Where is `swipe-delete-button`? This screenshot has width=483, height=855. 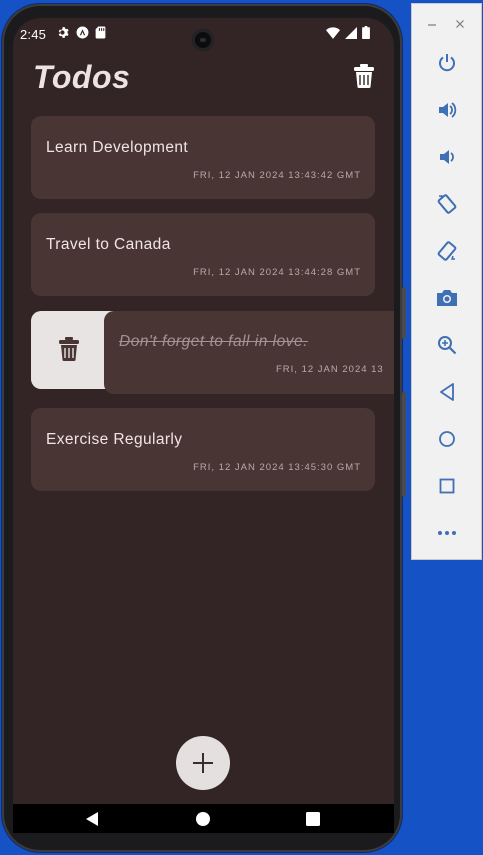 swipe-delete-button is located at coordinates (70, 350).